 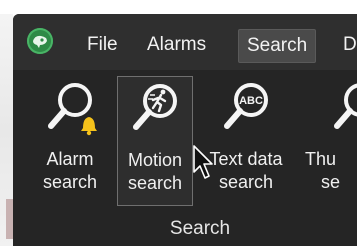 What do you see at coordinates (345, 106) in the screenshot?
I see `thumbnail-search-icon` at bounding box center [345, 106].